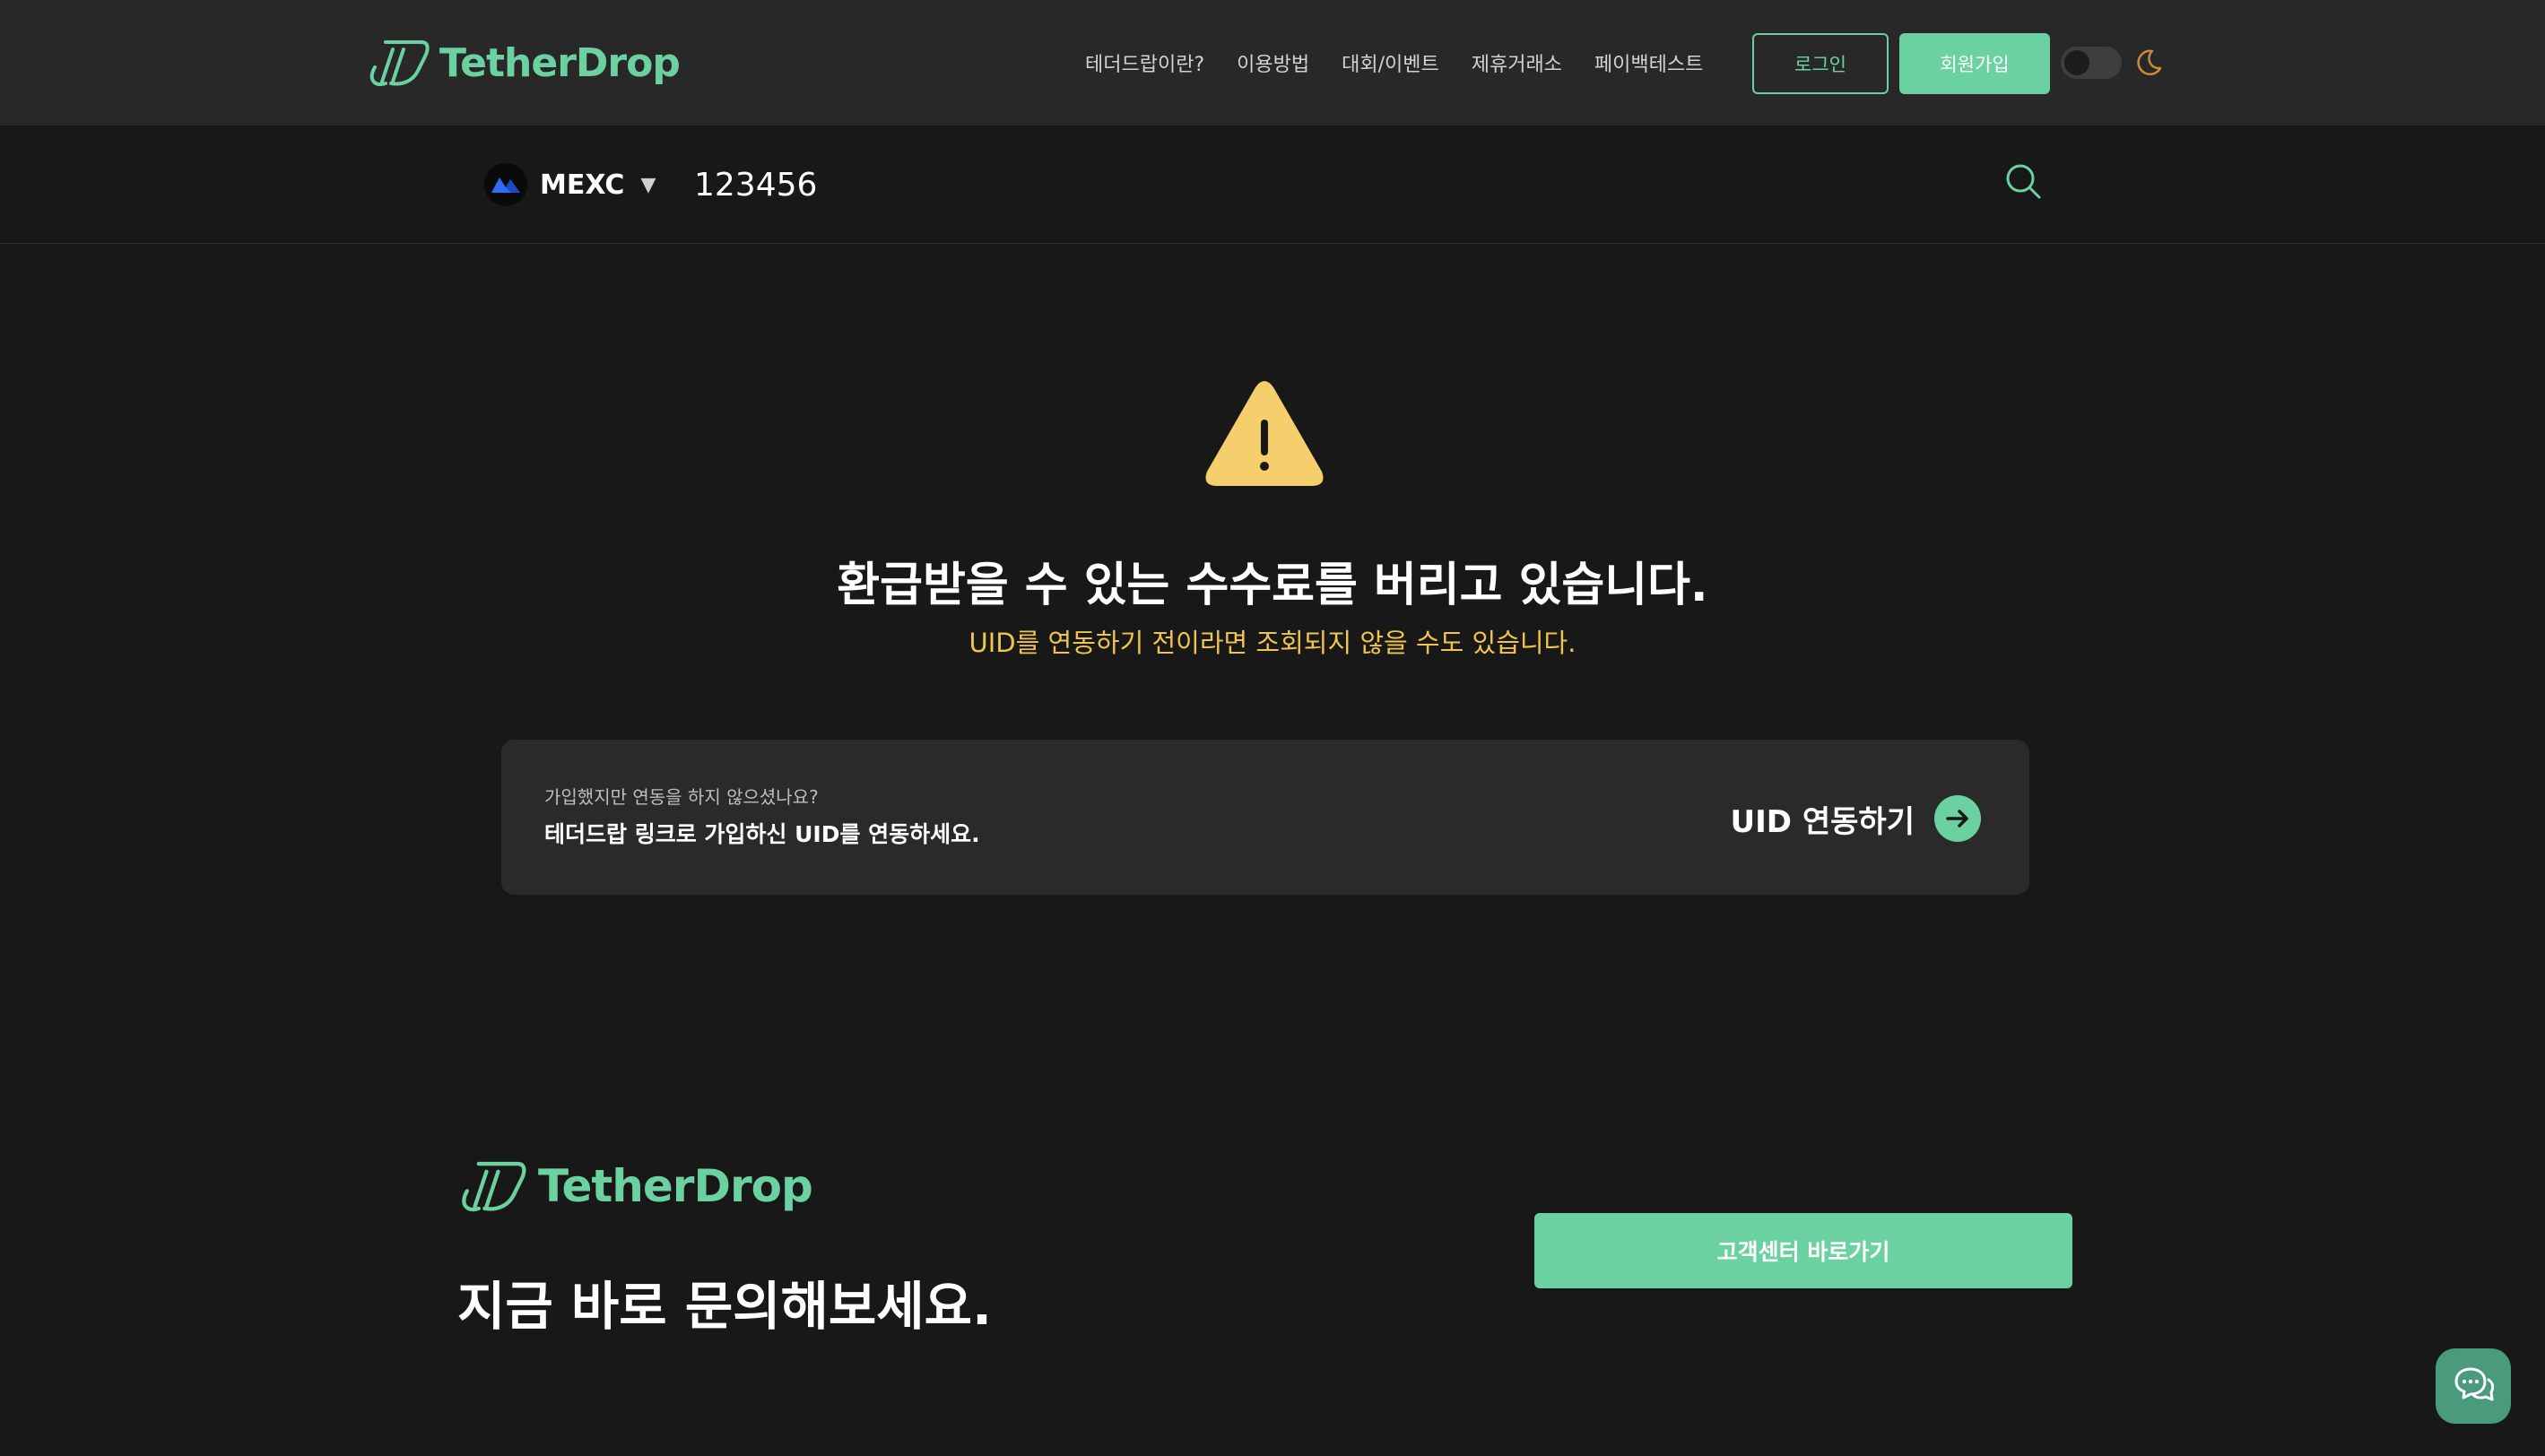 The height and width of the screenshot is (1456, 2545). Describe the element at coordinates (762, 834) in the screenshot. I see `card-description: 테더드랍 링크로 가입하신 UID를 연동하세요.` at that location.